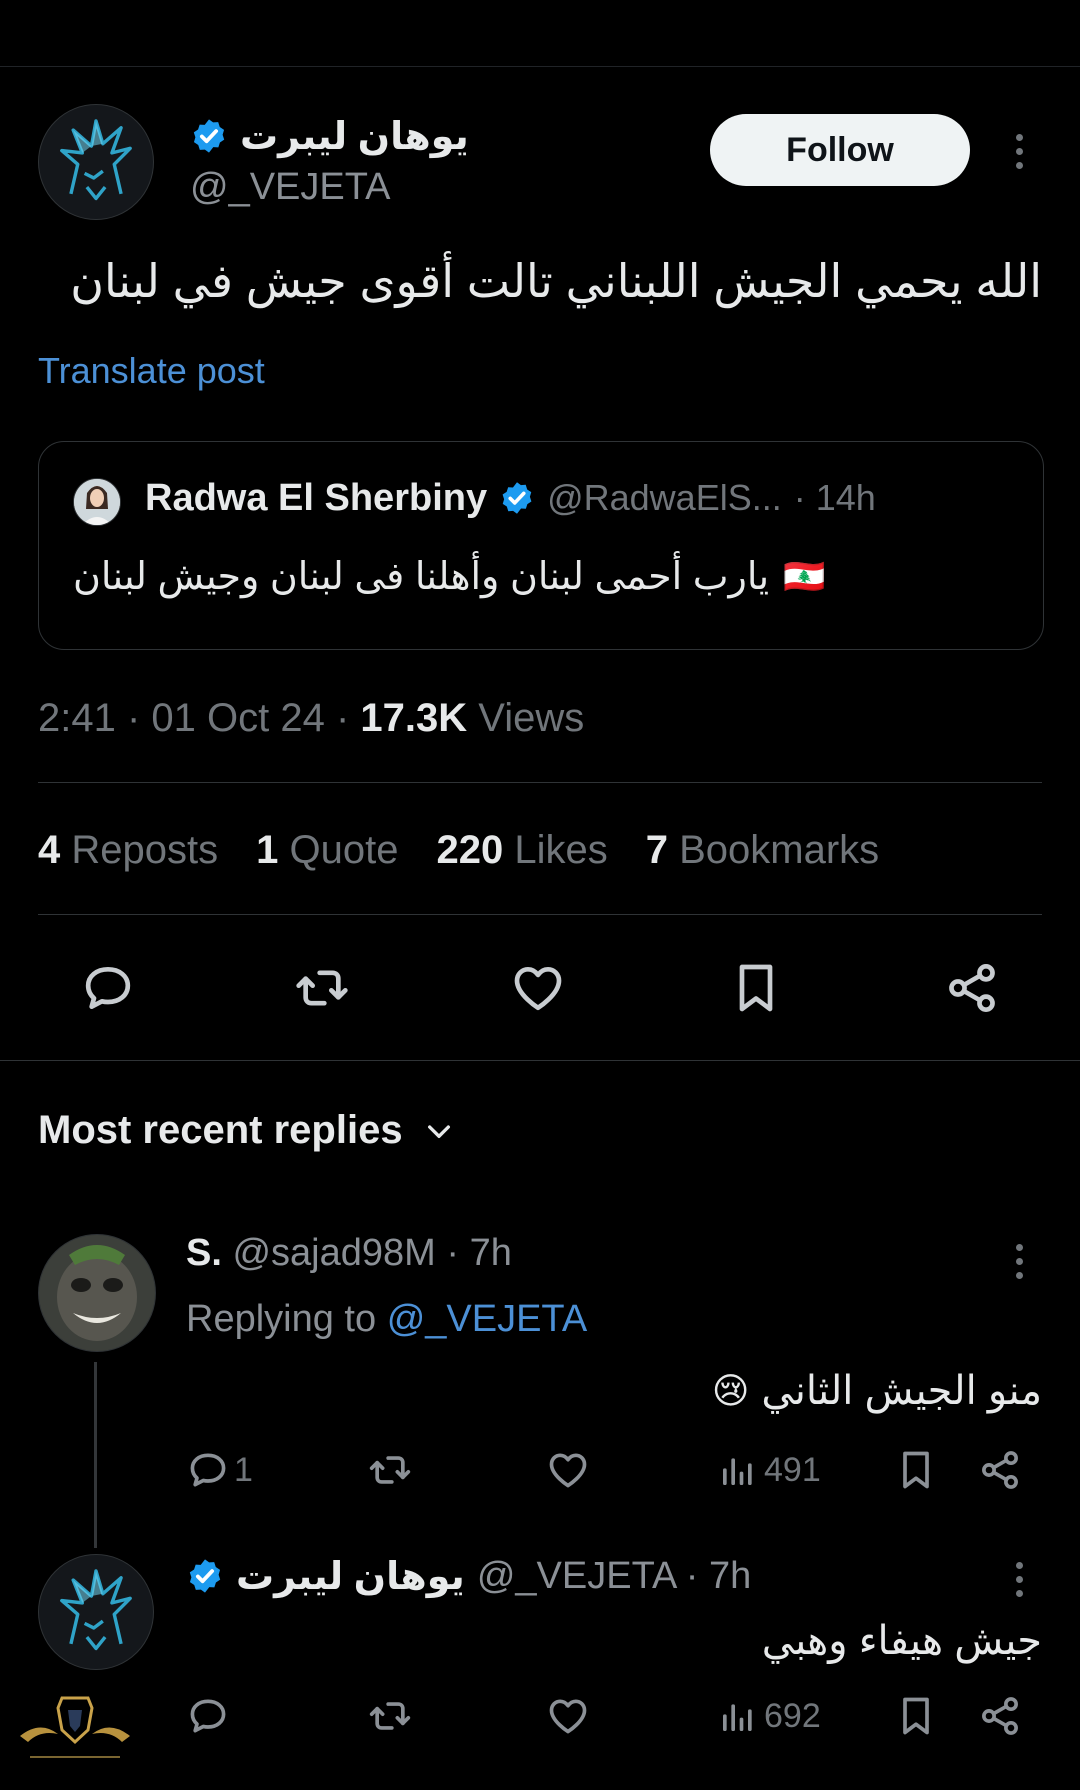 The image size is (1080, 1790). I want to click on quoted-time: · 14h, so click(834, 497).